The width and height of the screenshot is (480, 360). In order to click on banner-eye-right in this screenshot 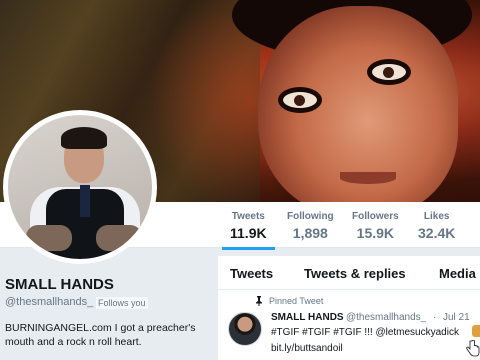, I will do `click(389, 72)`.